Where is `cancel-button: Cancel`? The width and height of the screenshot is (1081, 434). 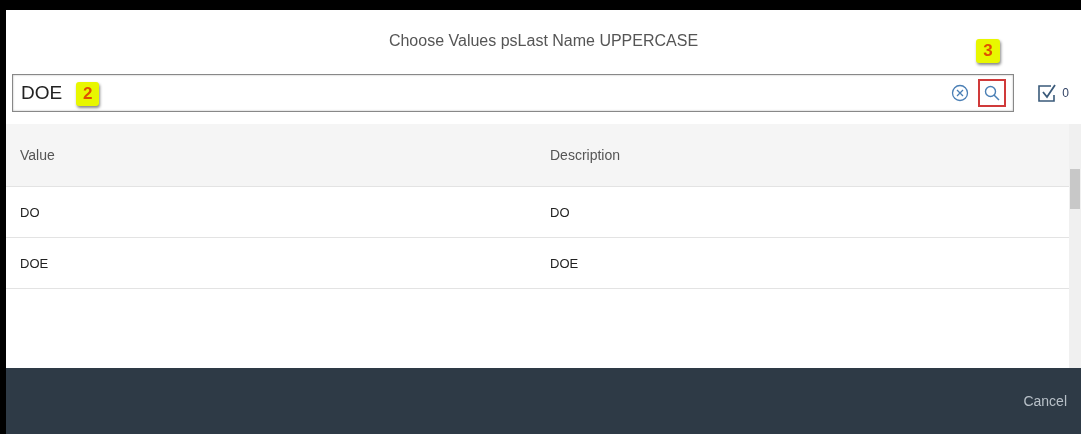
cancel-button: Cancel is located at coordinates (1045, 401).